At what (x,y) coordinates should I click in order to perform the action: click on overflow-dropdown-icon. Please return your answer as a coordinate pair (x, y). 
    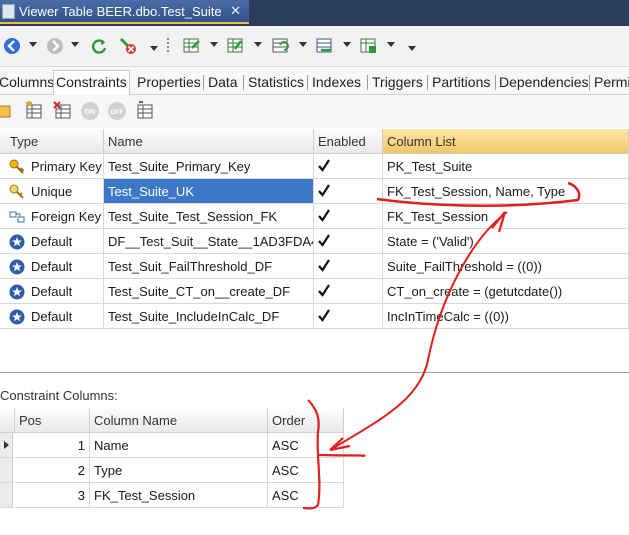
    Looking at the image, I should click on (412, 48).